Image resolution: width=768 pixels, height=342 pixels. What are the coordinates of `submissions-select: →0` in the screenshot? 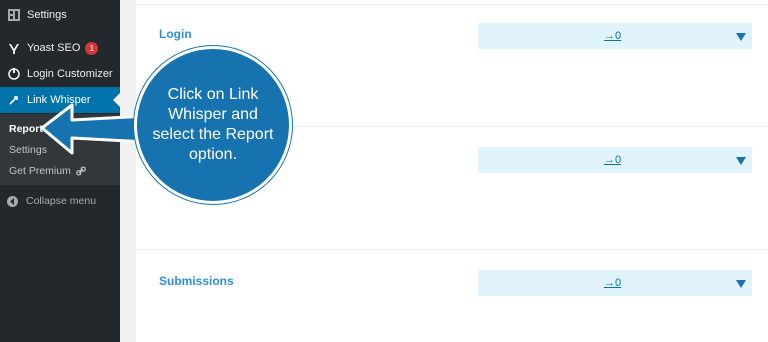 It's located at (615, 283).